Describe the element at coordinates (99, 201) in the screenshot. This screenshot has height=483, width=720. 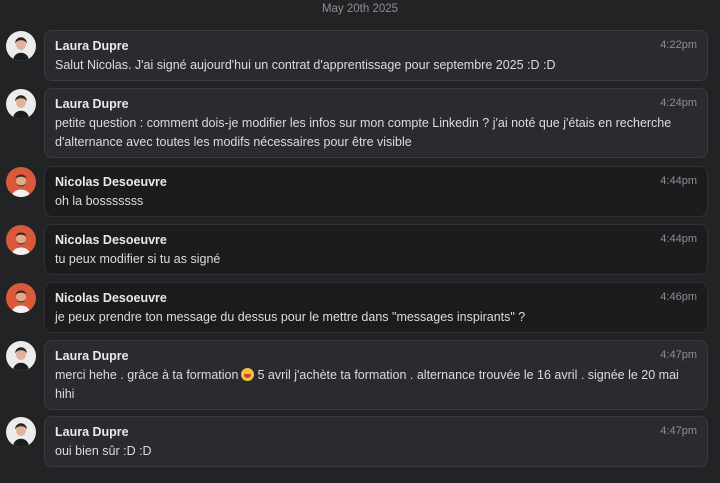
I see `message-text: oh la bosssssss` at that location.